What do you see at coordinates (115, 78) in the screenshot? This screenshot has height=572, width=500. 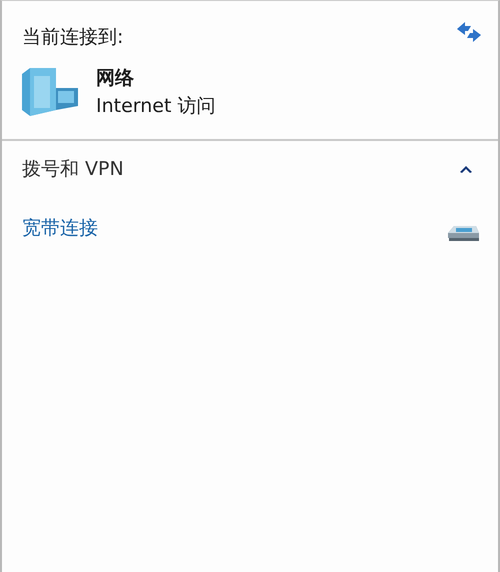 I see `network-name: 网络` at bounding box center [115, 78].